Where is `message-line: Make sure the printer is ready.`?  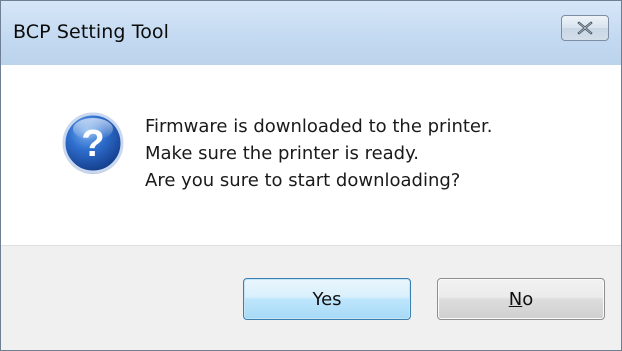 message-line: Make sure the printer is ready. is located at coordinates (282, 153).